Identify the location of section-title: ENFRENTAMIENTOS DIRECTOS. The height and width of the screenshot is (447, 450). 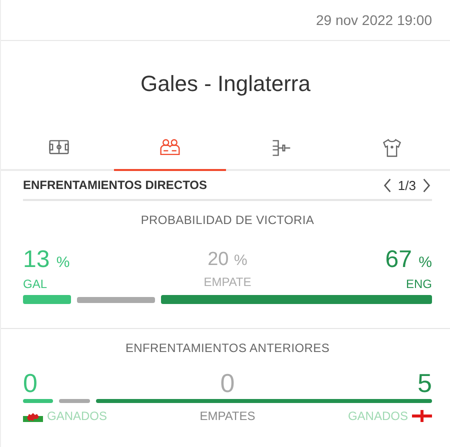
(115, 185).